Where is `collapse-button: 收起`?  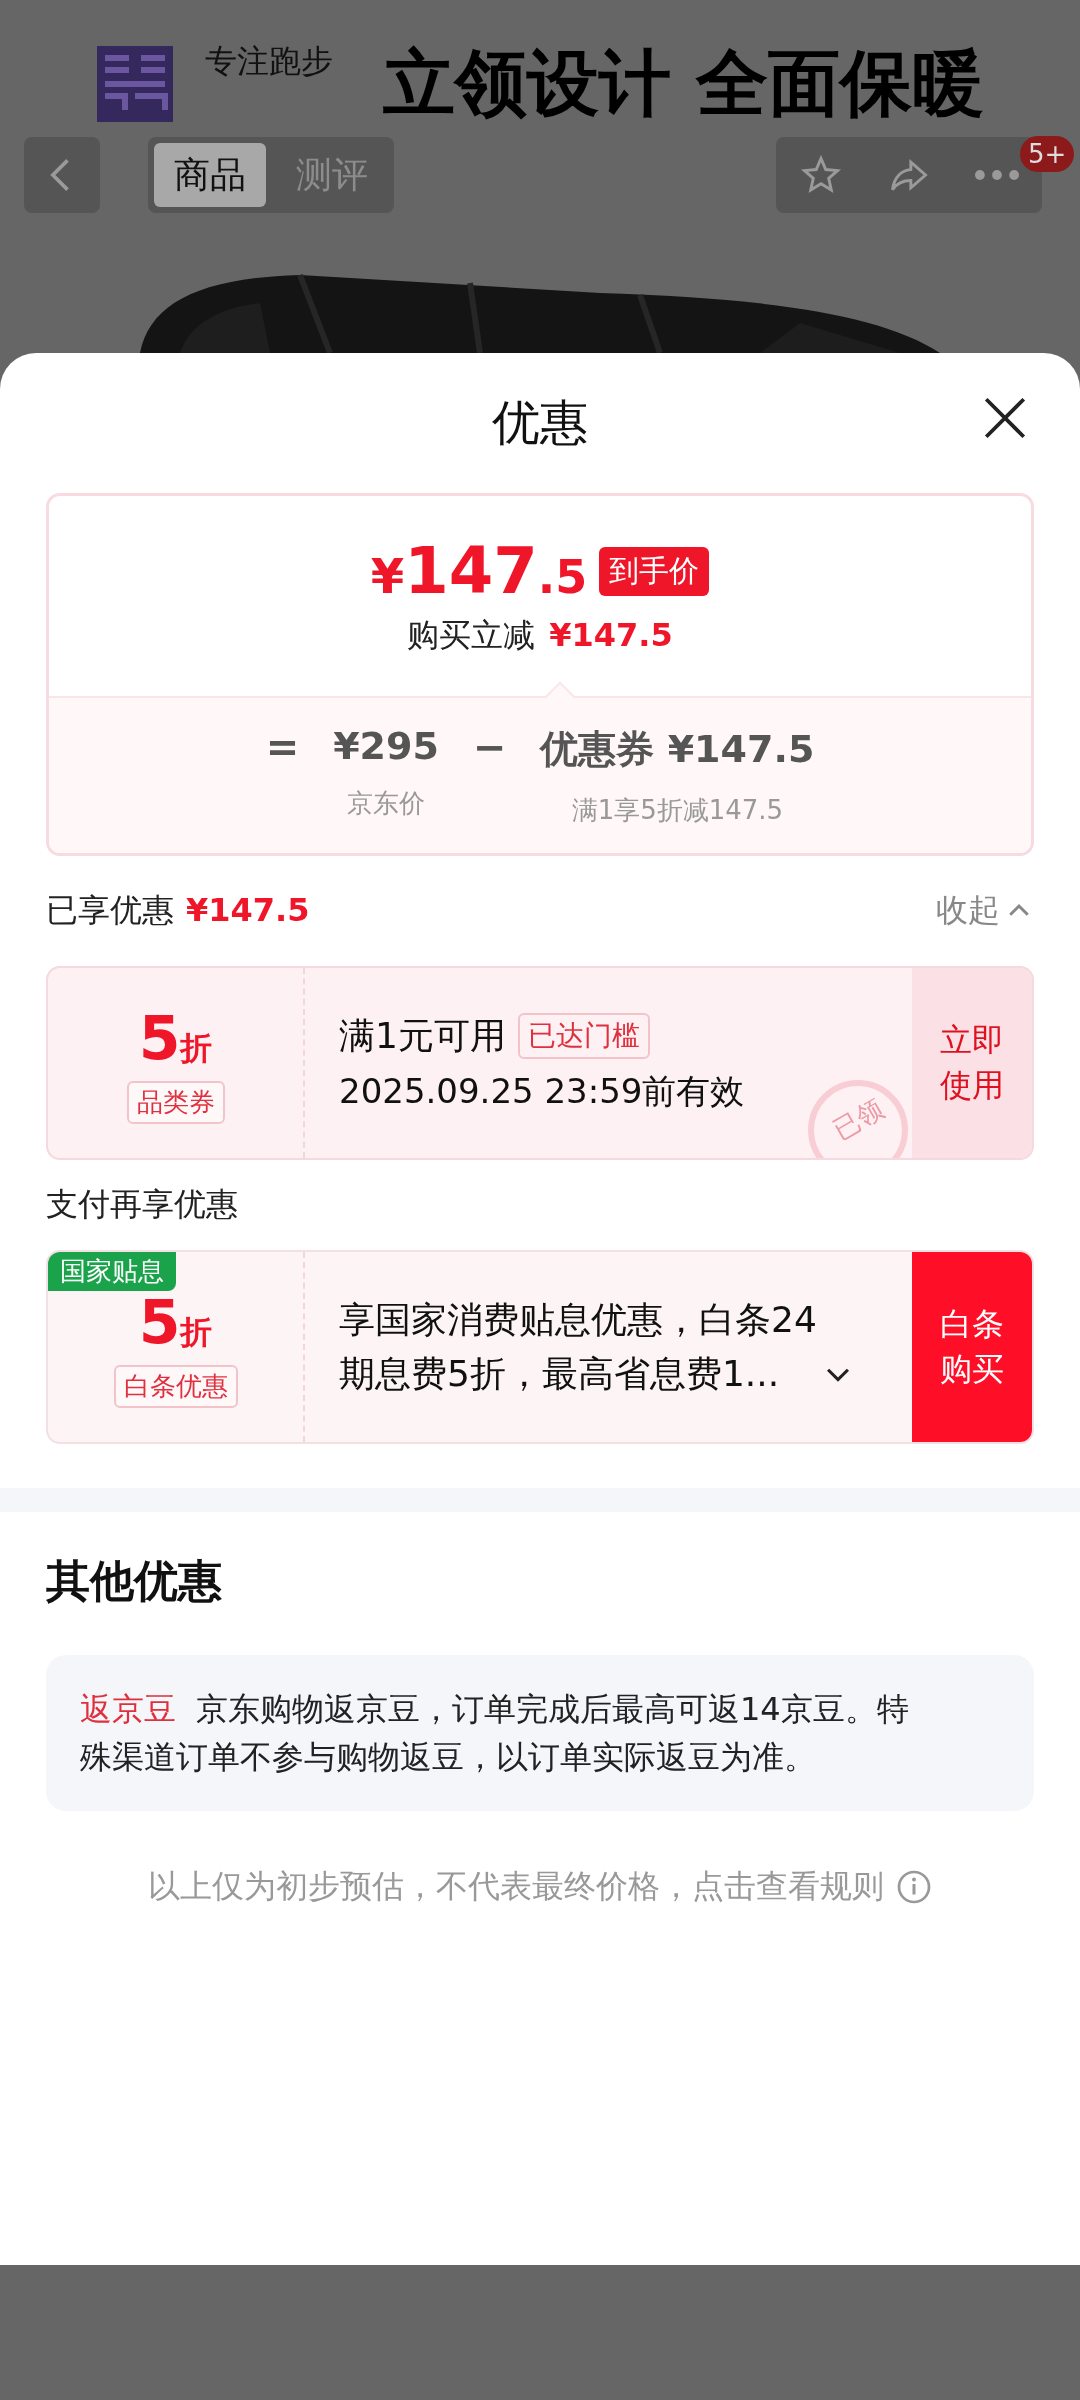
collapse-button: 收起 is located at coordinates (985, 911).